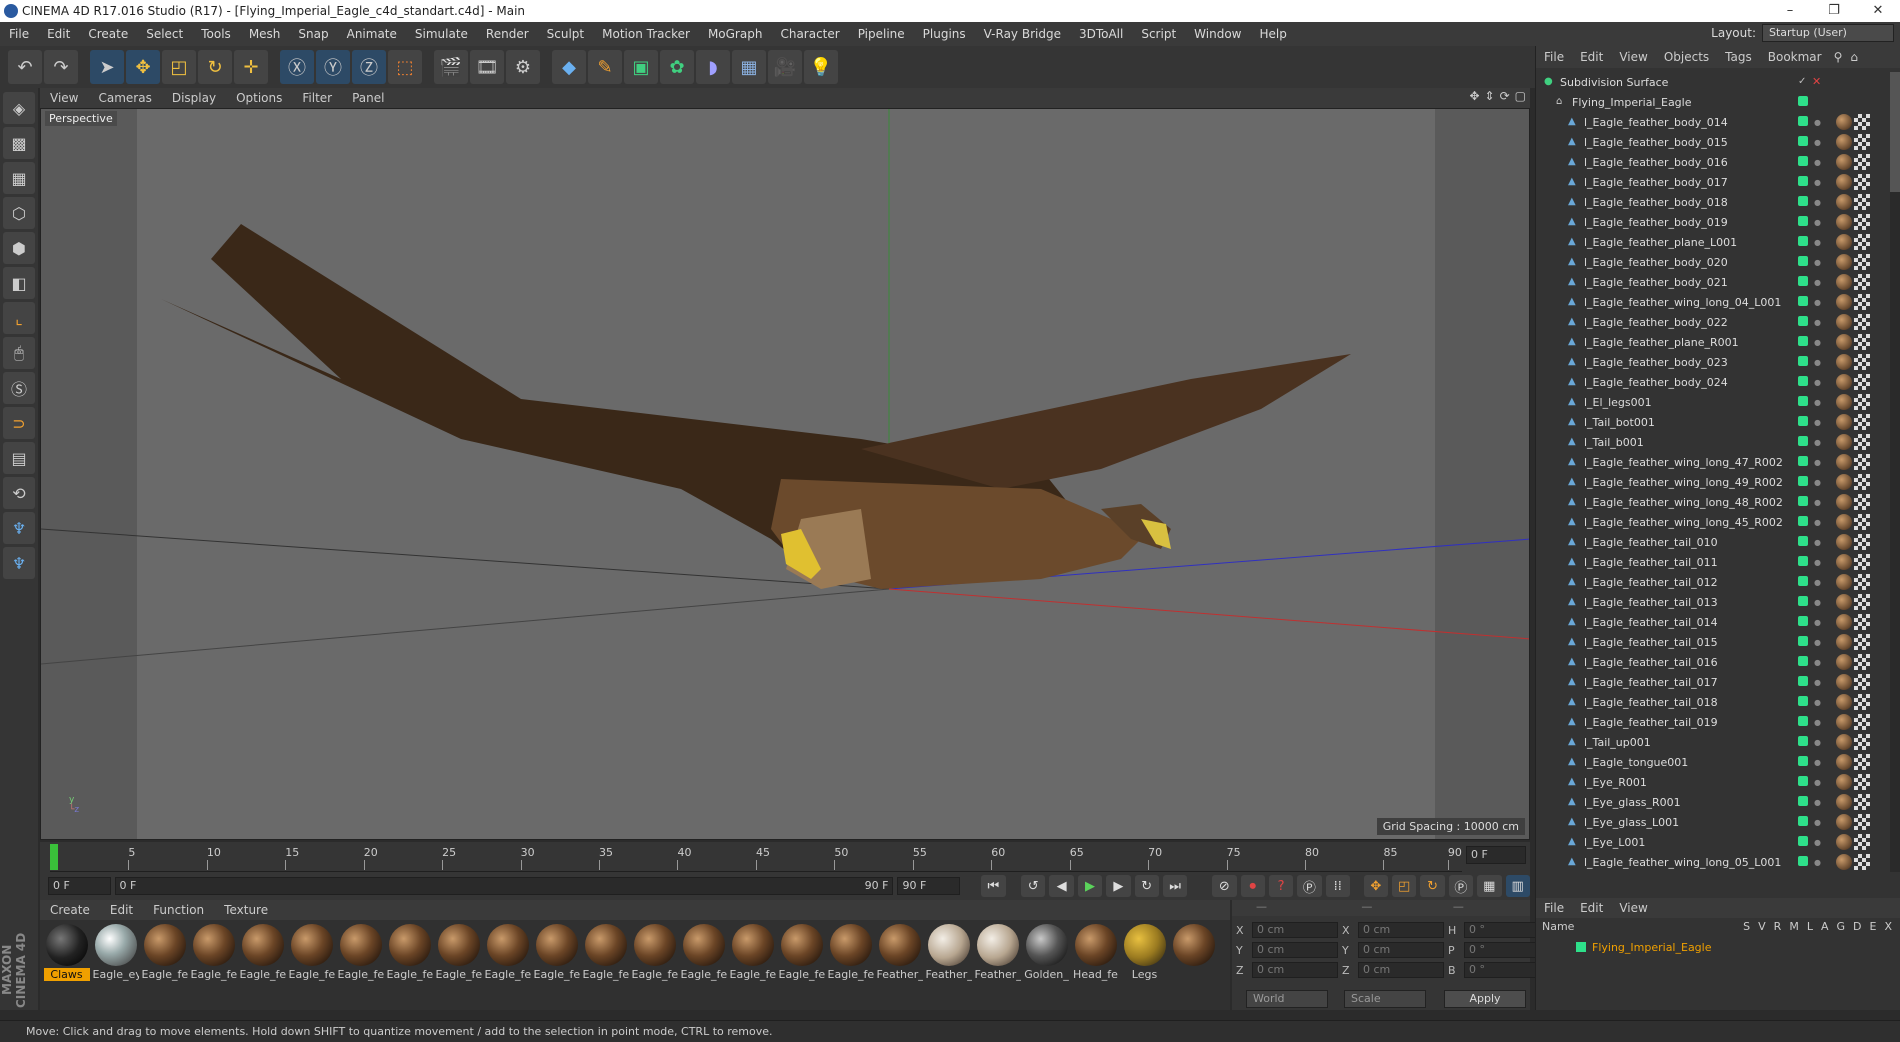  Describe the element at coordinates (523, 67) in the screenshot. I see `render-settings-icon: ⚙` at that location.